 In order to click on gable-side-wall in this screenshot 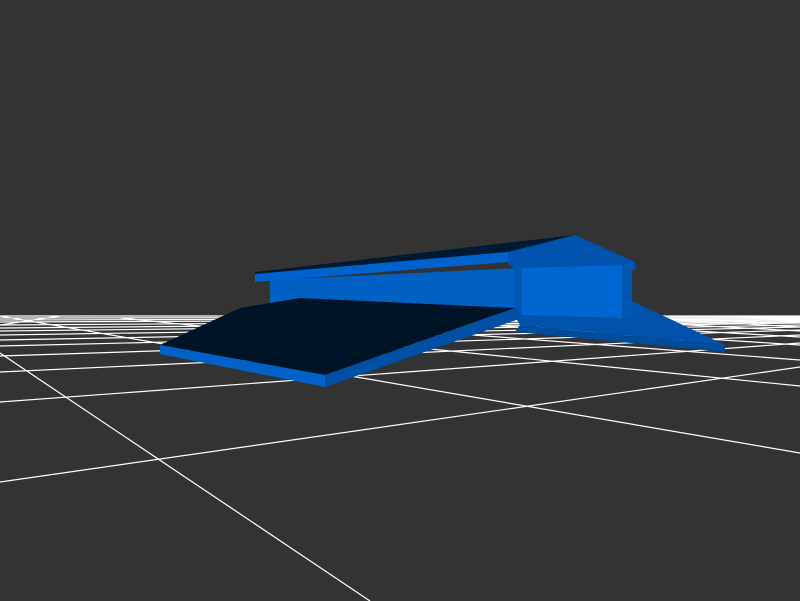, I will do `click(518, 289)`.